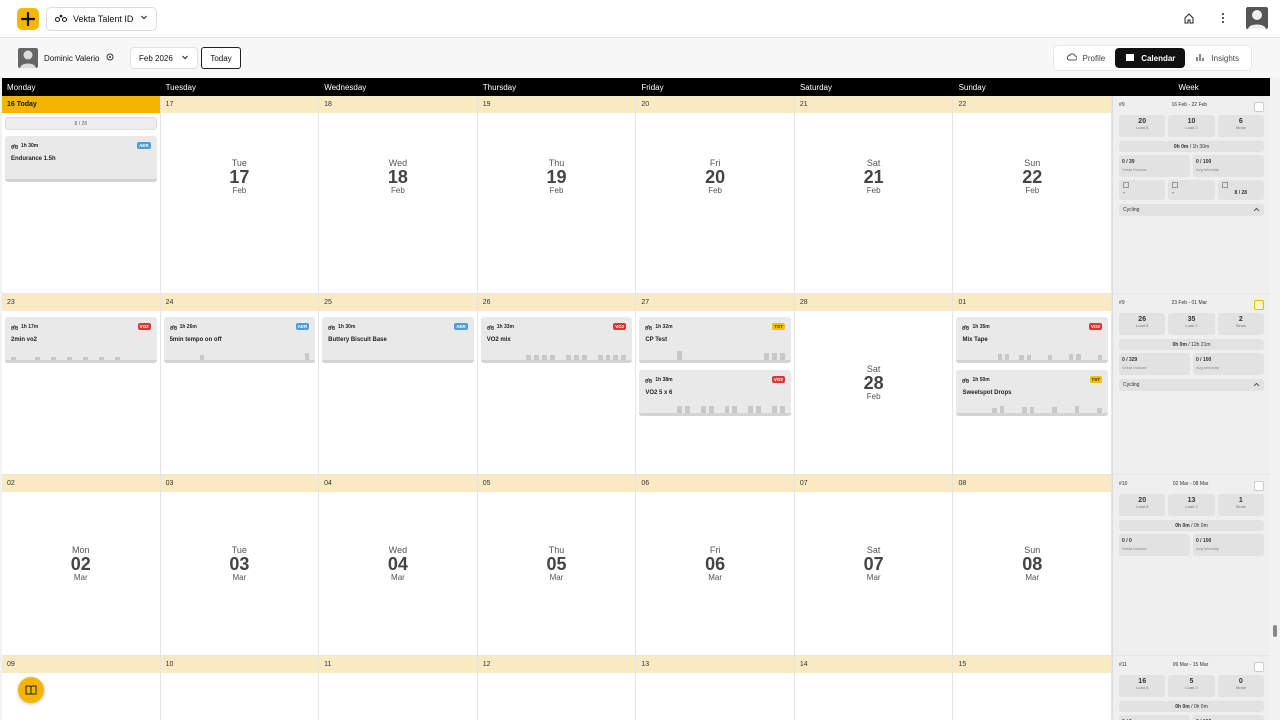  What do you see at coordinates (715, 194) in the screenshot?
I see `day-cell: 20 Fri 20 Feb` at bounding box center [715, 194].